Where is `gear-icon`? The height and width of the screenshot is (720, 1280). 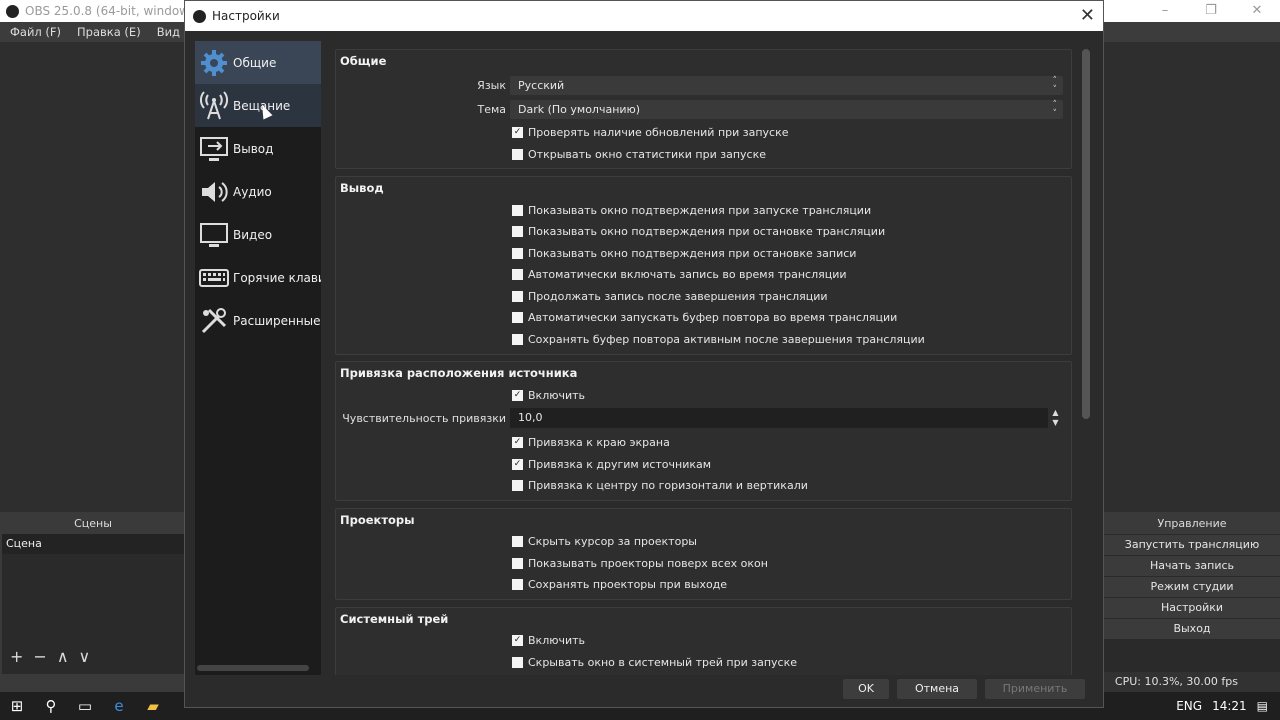
gear-icon is located at coordinates (214, 62).